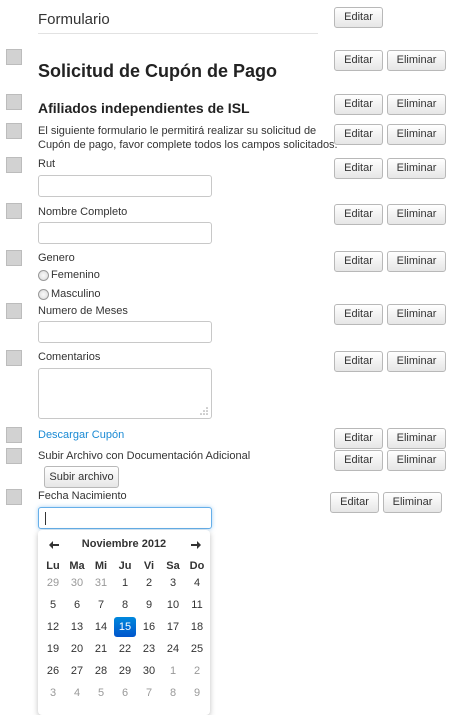 Image resolution: width=454 pixels, height=715 pixels. What do you see at coordinates (53, 649) in the screenshot?
I see `calendar-day: 19` at bounding box center [53, 649].